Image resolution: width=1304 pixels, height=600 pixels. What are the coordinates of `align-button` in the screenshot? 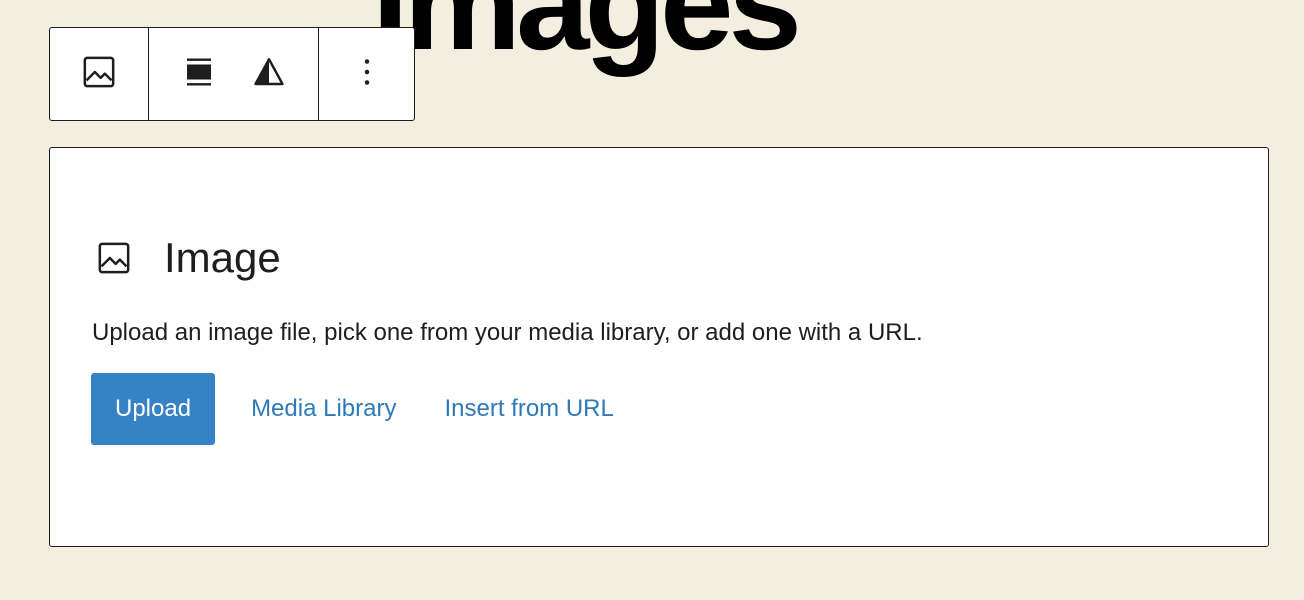 It's located at (199, 74).